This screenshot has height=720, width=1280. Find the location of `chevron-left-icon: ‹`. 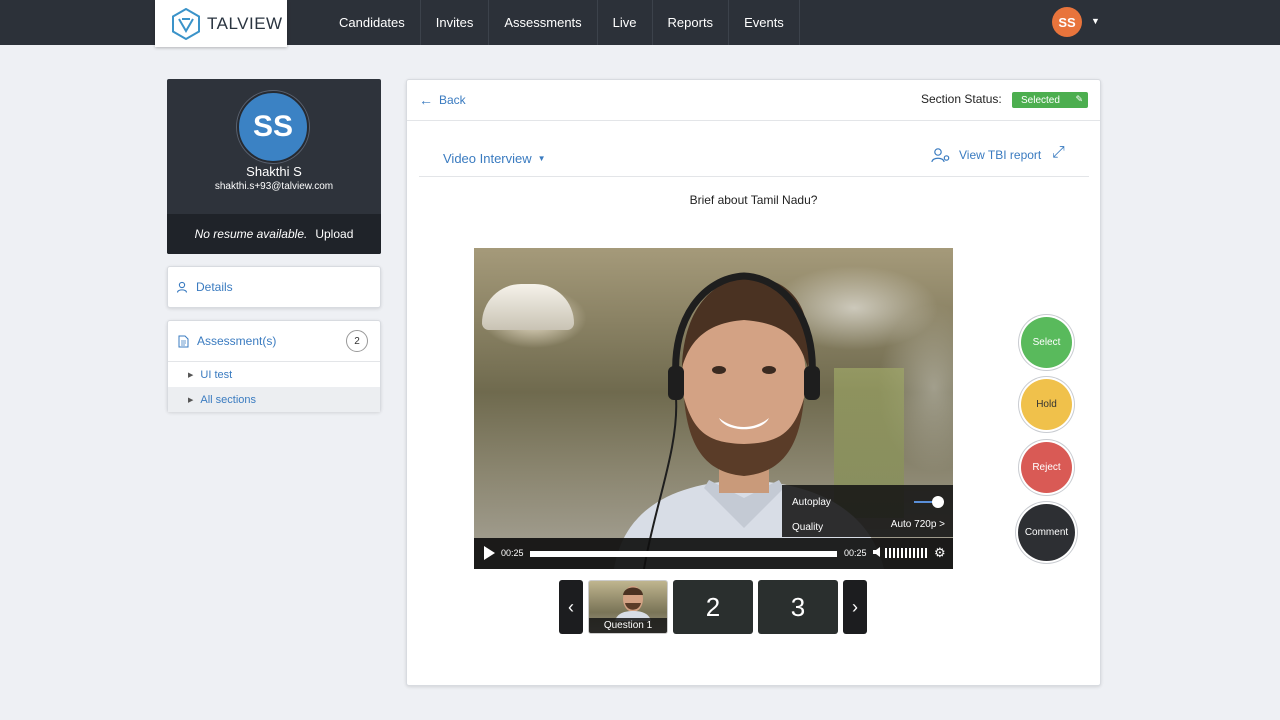

chevron-left-icon: ‹ is located at coordinates (571, 606).